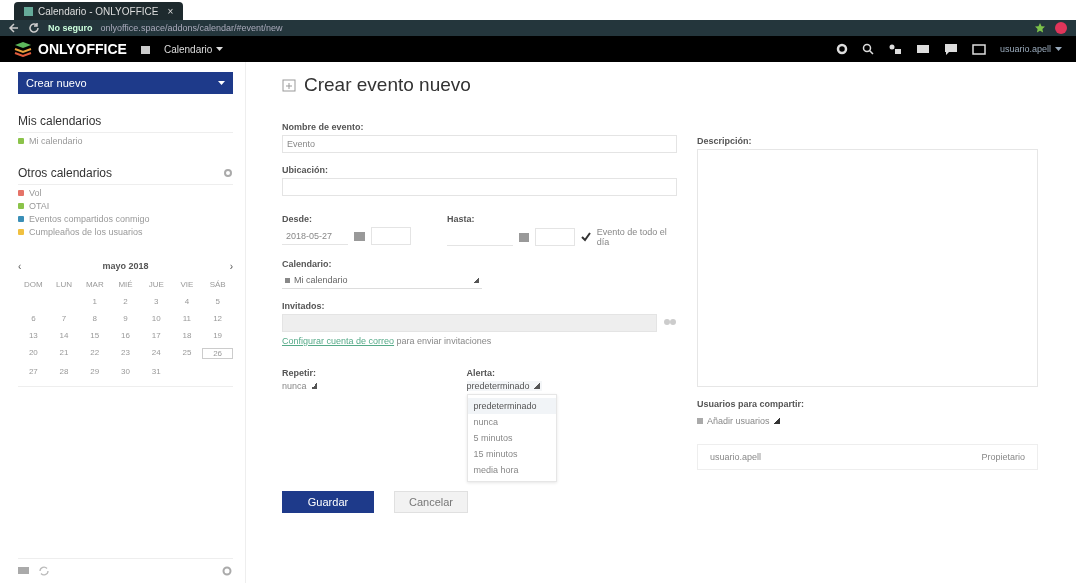 The image size is (1076, 583). I want to click on tab-close-button: ×, so click(170, 11).